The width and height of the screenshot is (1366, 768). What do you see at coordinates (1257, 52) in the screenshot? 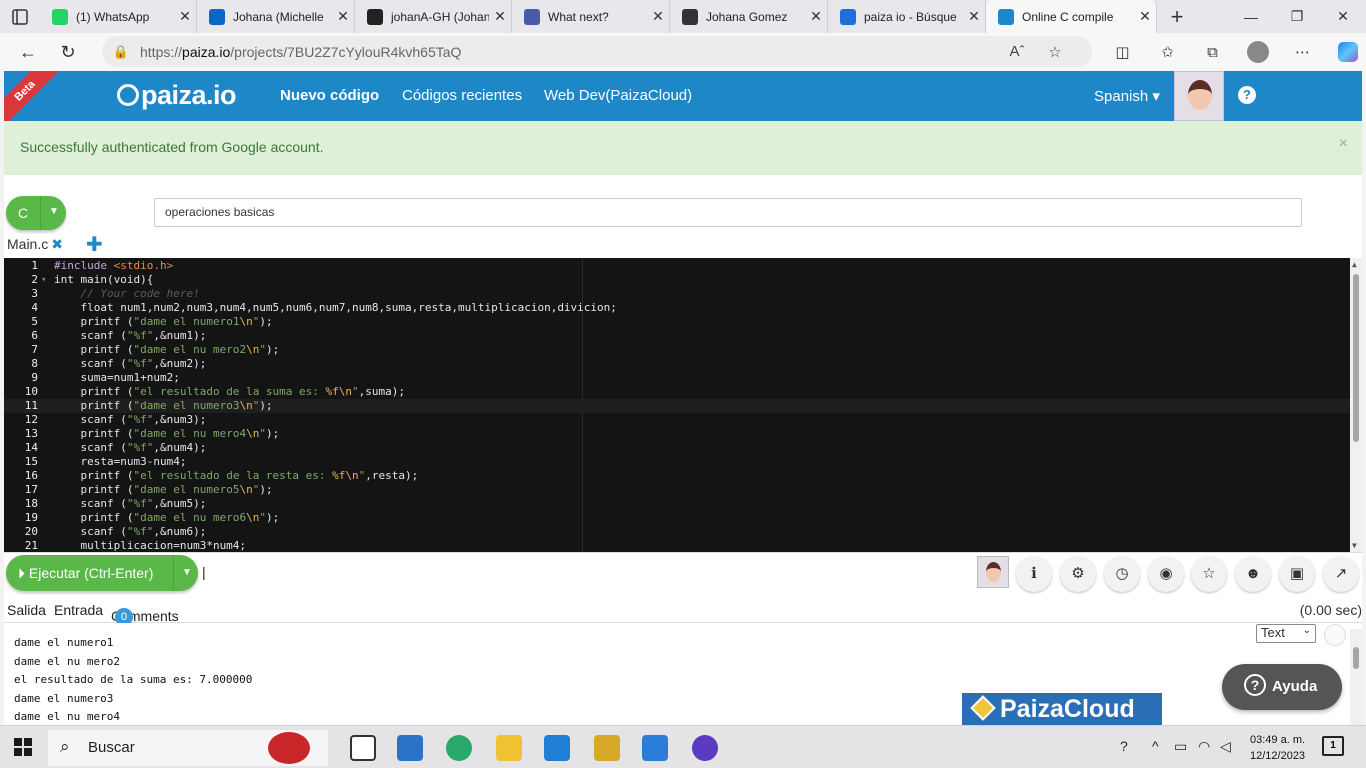
I see `profile-avatar` at bounding box center [1257, 52].